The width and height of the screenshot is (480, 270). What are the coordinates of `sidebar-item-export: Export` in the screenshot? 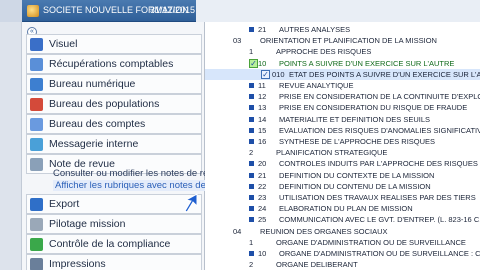 It's located at (114, 204).